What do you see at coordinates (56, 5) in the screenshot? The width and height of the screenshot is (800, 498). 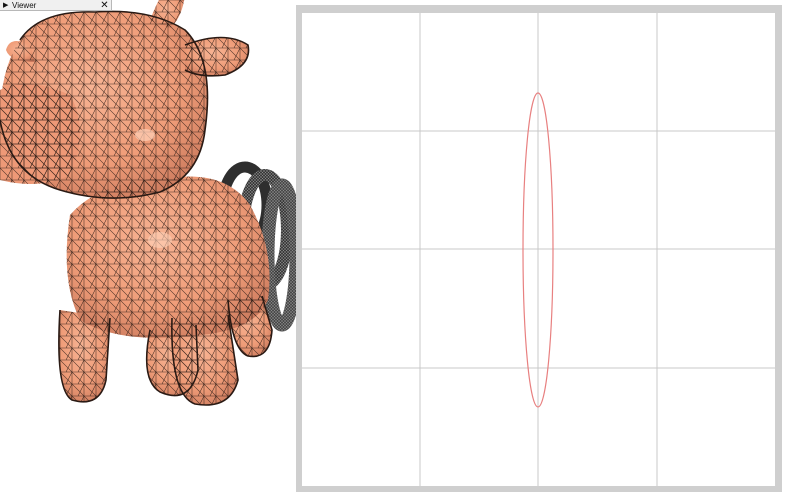 I see `viewer-panel-header: ▶ Viewer ✕` at bounding box center [56, 5].